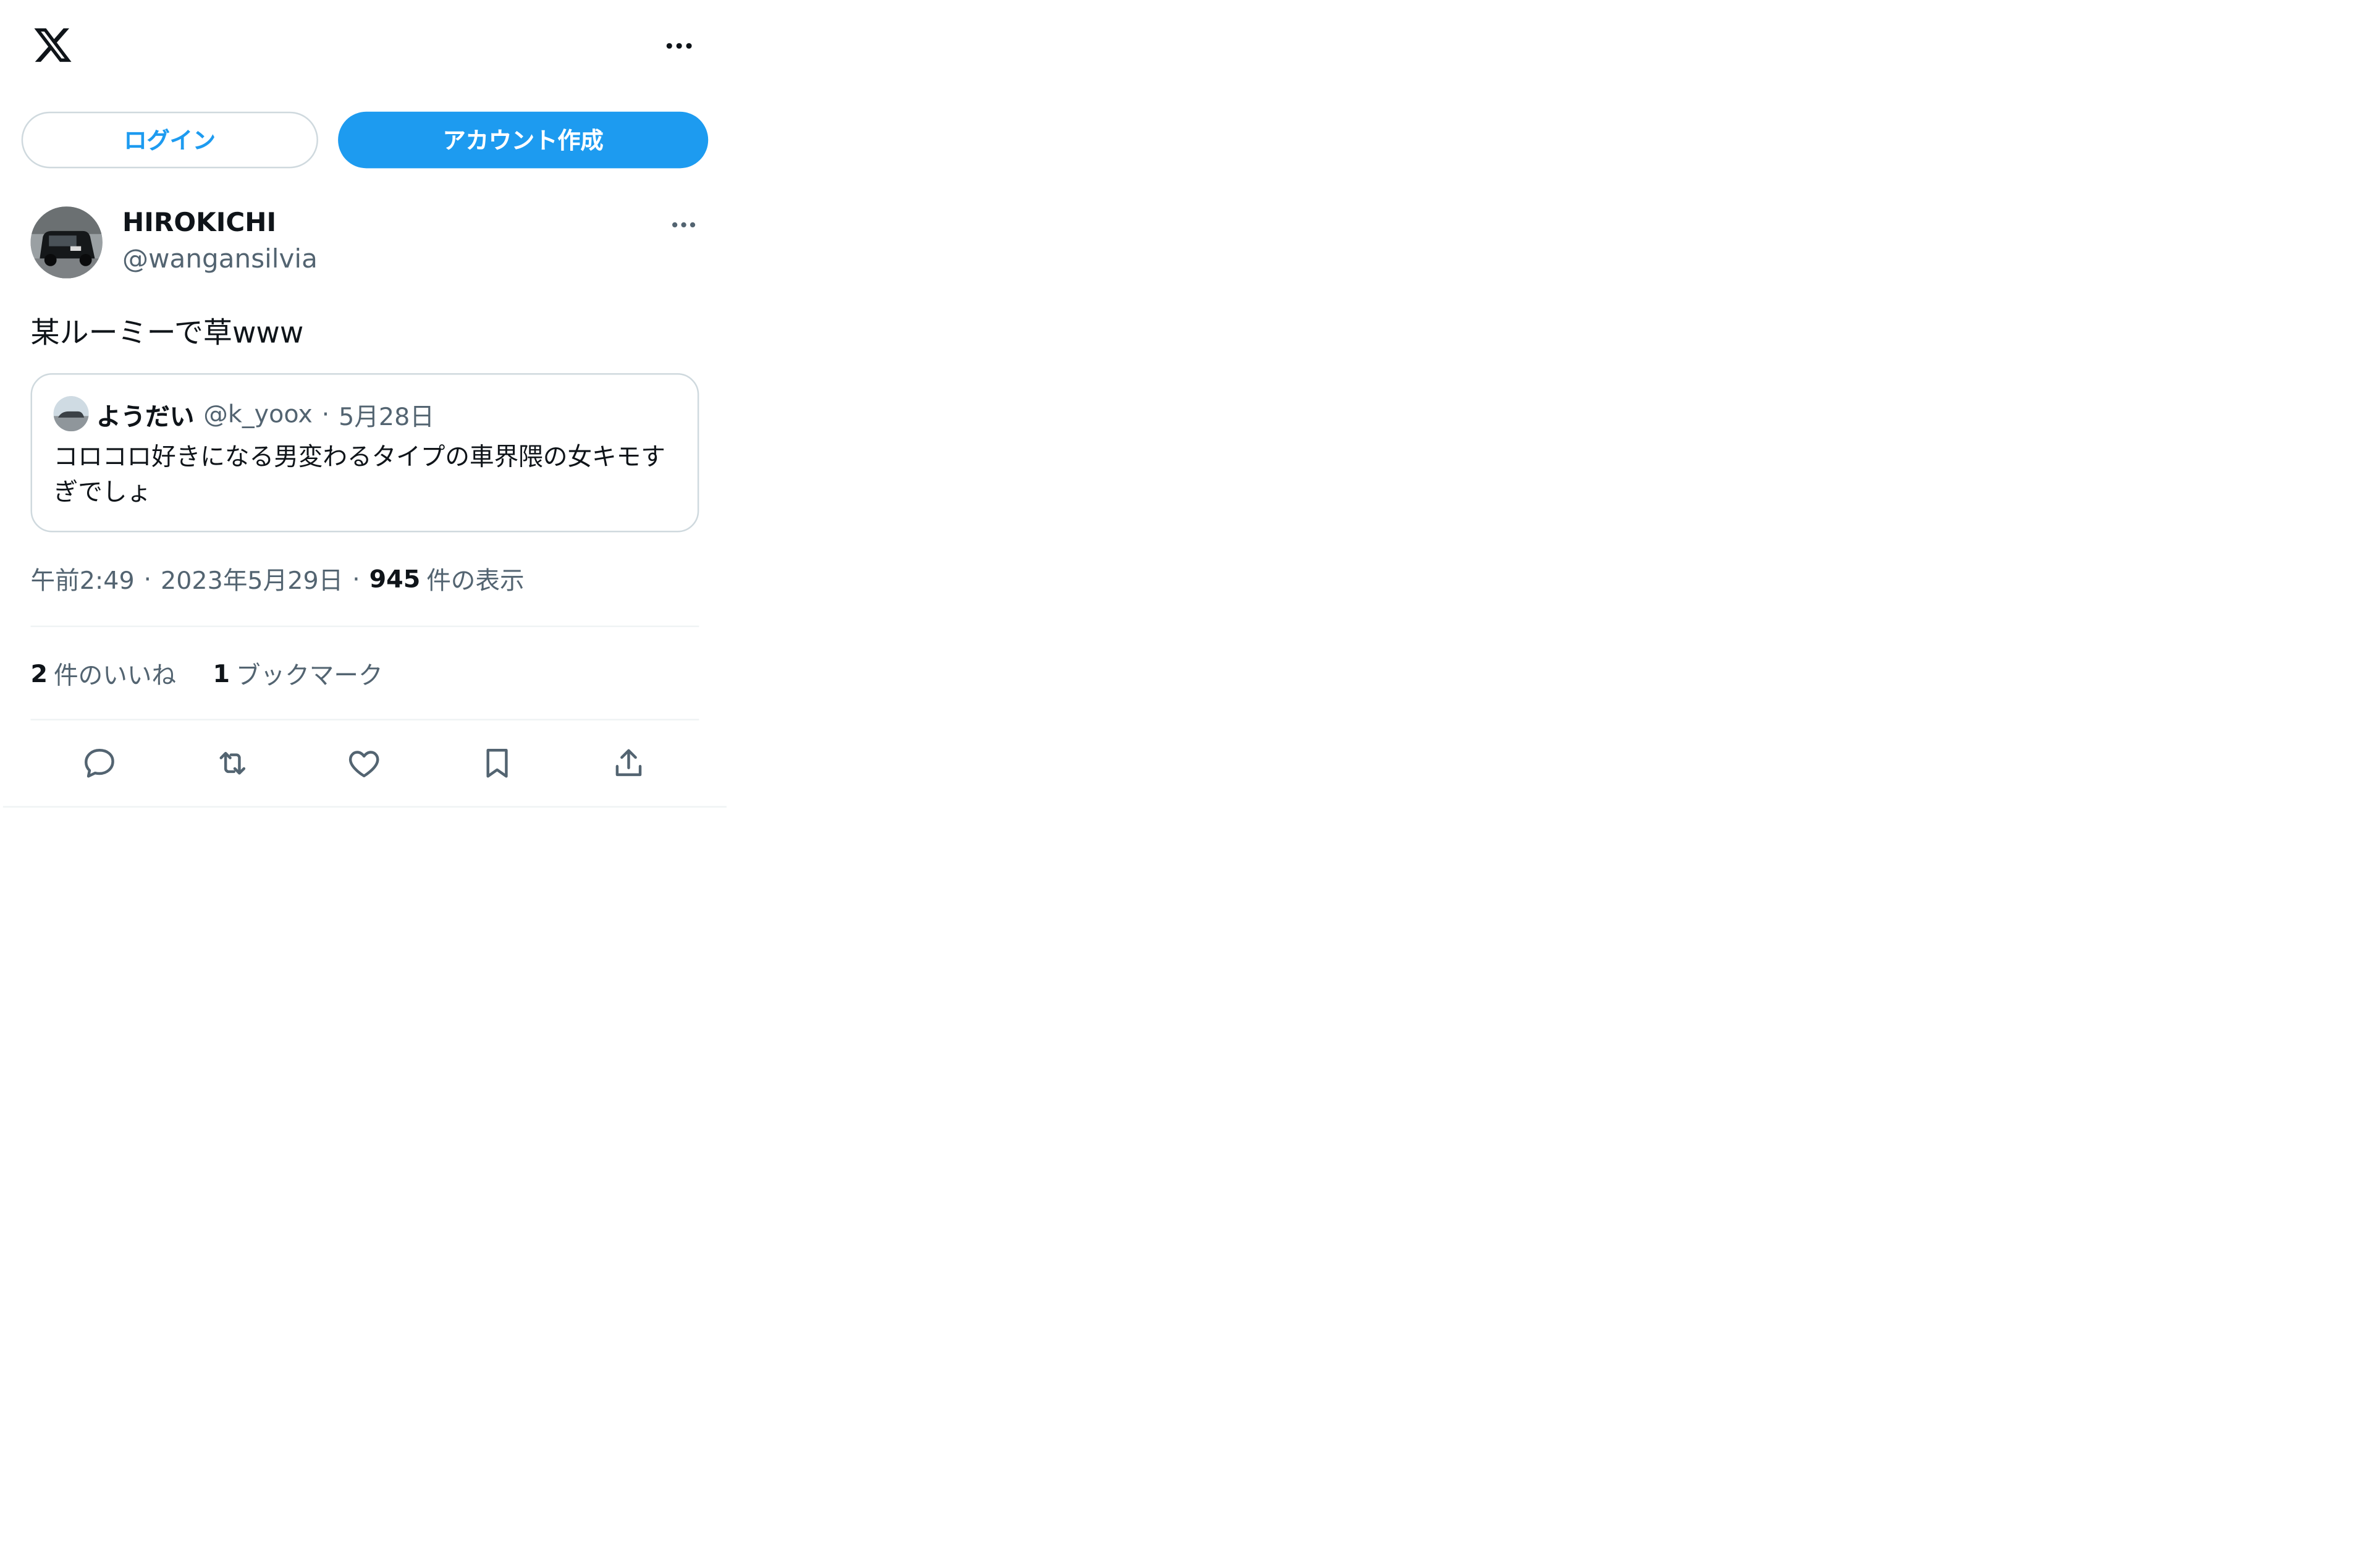 The height and width of the screenshot is (1565, 2380). Describe the element at coordinates (523, 140) in the screenshot. I see `signup-button: アカウント作成` at that location.